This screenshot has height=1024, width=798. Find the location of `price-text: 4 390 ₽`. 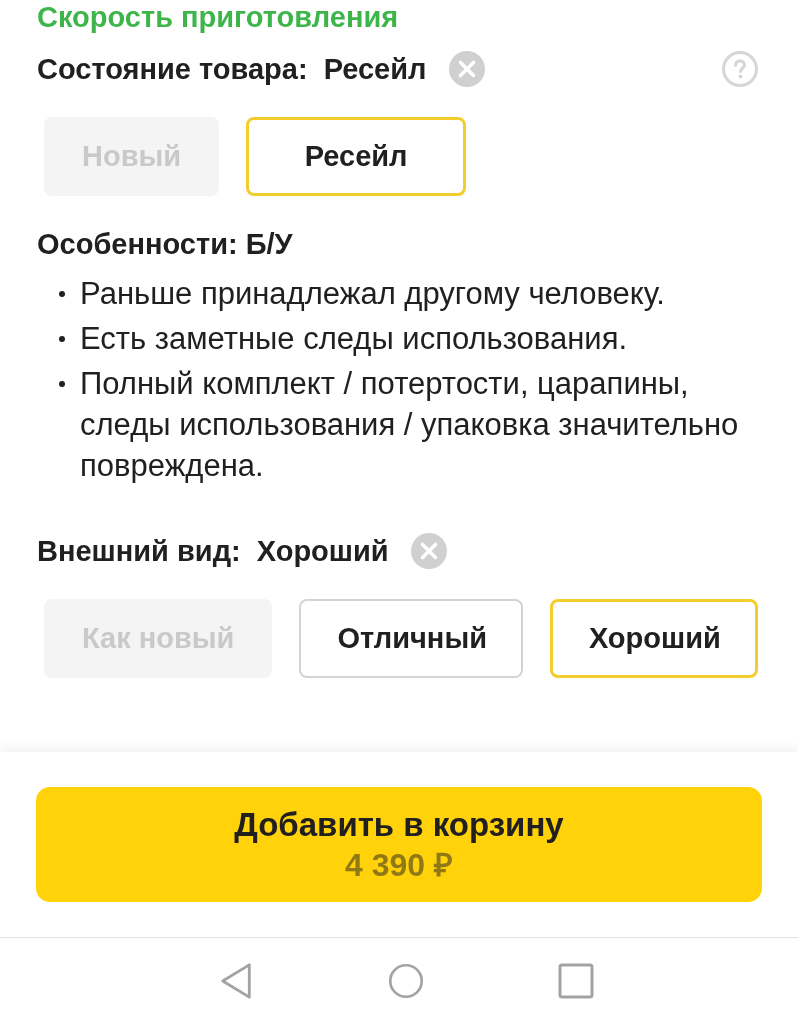

price-text: 4 390 ₽ is located at coordinates (399, 864).